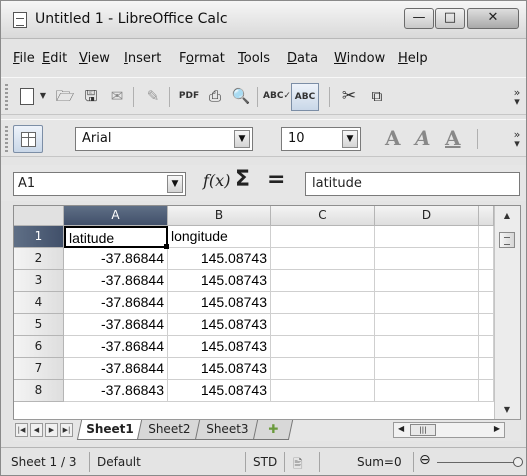  Describe the element at coordinates (215, 96) in the screenshot. I see `print-icon: ⎙` at that location.